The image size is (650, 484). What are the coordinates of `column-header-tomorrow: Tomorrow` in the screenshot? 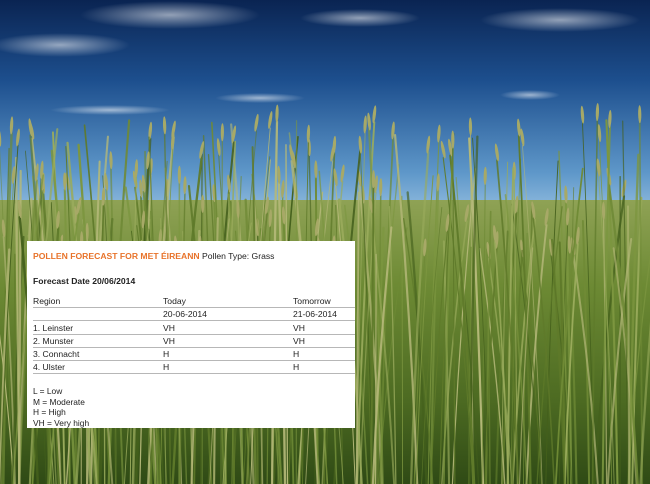 It's located at (324, 302).